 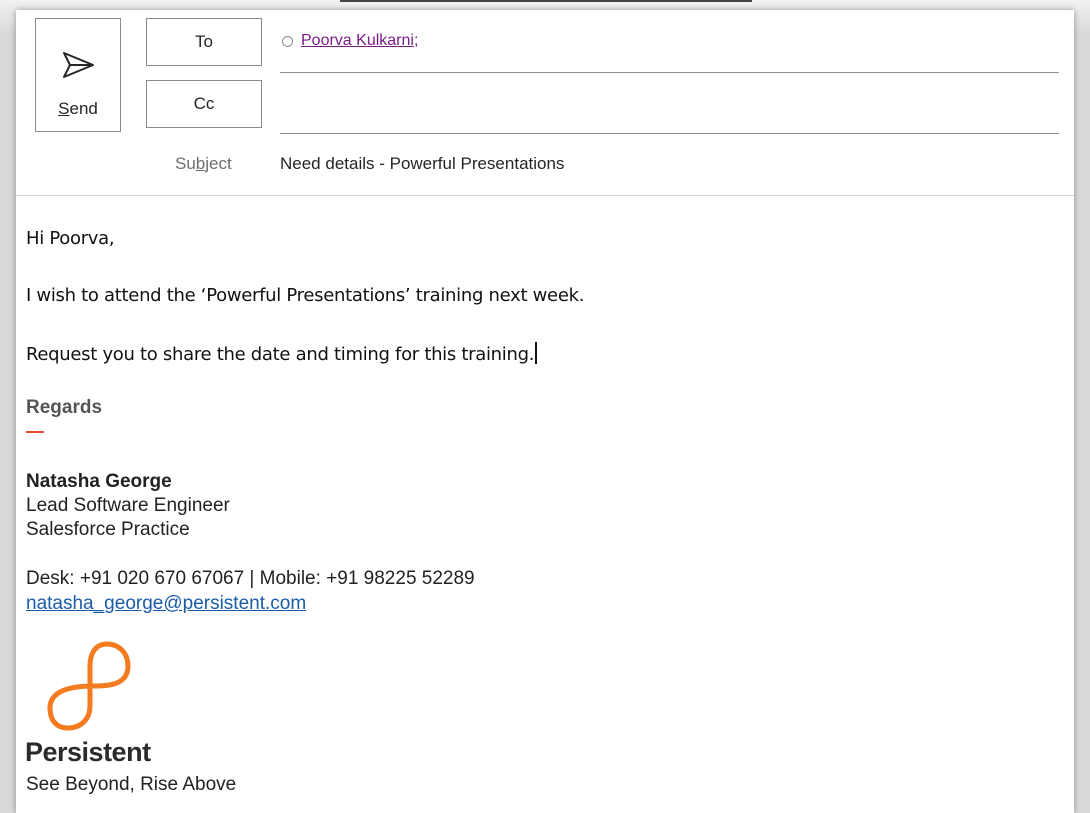 I want to click on cc-label: Cc, so click(x=204, y=103).